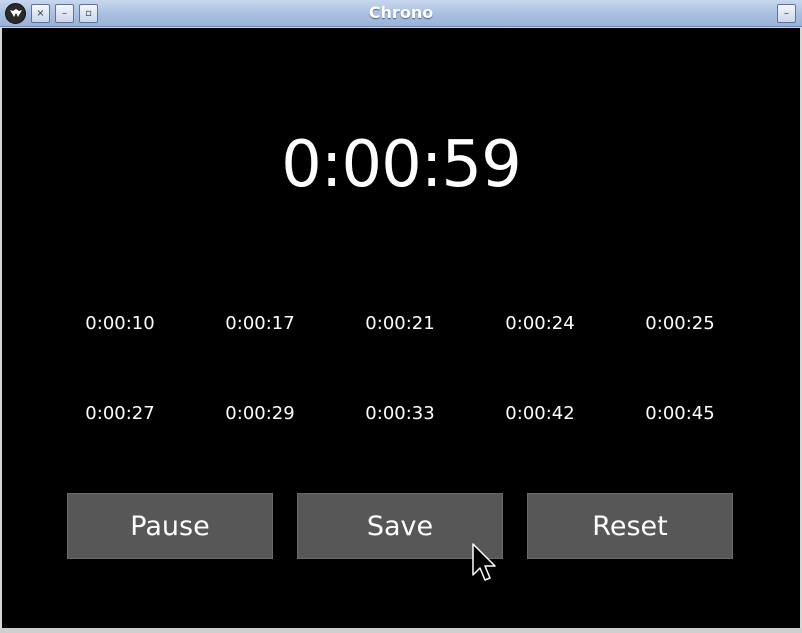  Describe the element at coordinates (540, 413) in the screenshot. I see `lap-time: 0:00:42` at that location.